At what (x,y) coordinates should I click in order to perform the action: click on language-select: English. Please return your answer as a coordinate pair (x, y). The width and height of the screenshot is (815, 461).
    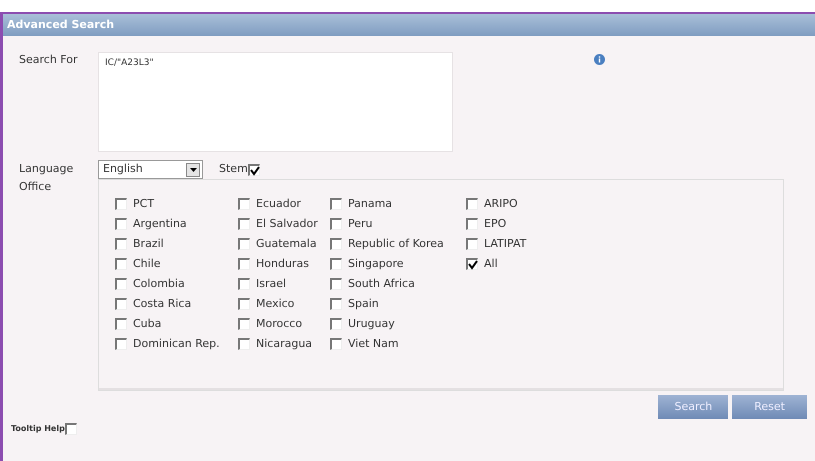
    Looking at the image, I should click on (150, 169).